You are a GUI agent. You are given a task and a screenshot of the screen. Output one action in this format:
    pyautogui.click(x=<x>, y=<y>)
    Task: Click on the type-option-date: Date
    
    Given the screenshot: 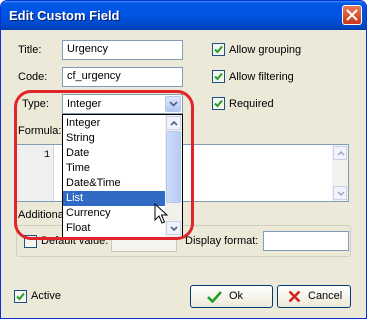 What is the action you would take?
    pyautogui.click(x=114, y=153)
    